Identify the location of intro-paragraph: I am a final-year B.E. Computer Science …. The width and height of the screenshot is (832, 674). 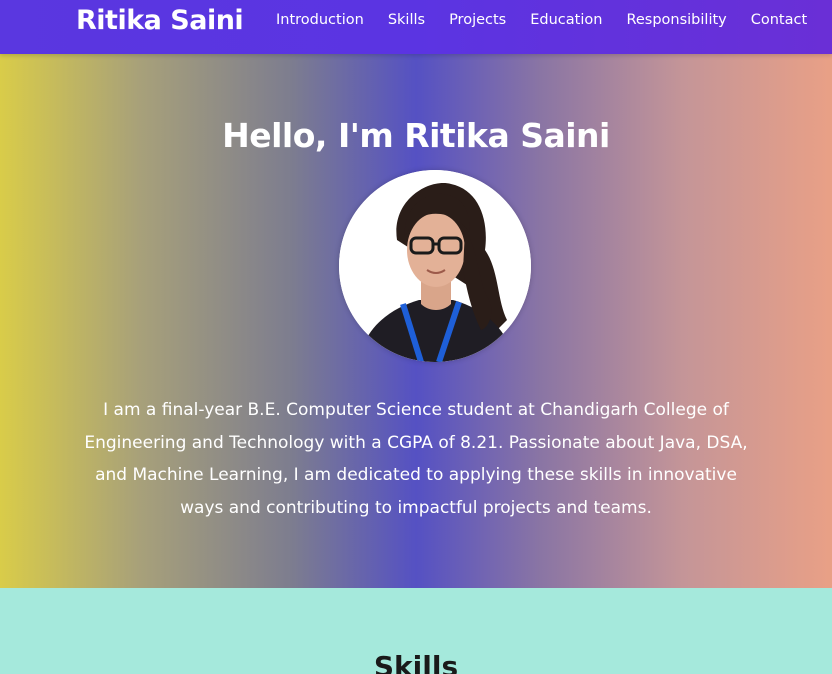
(416, 459).